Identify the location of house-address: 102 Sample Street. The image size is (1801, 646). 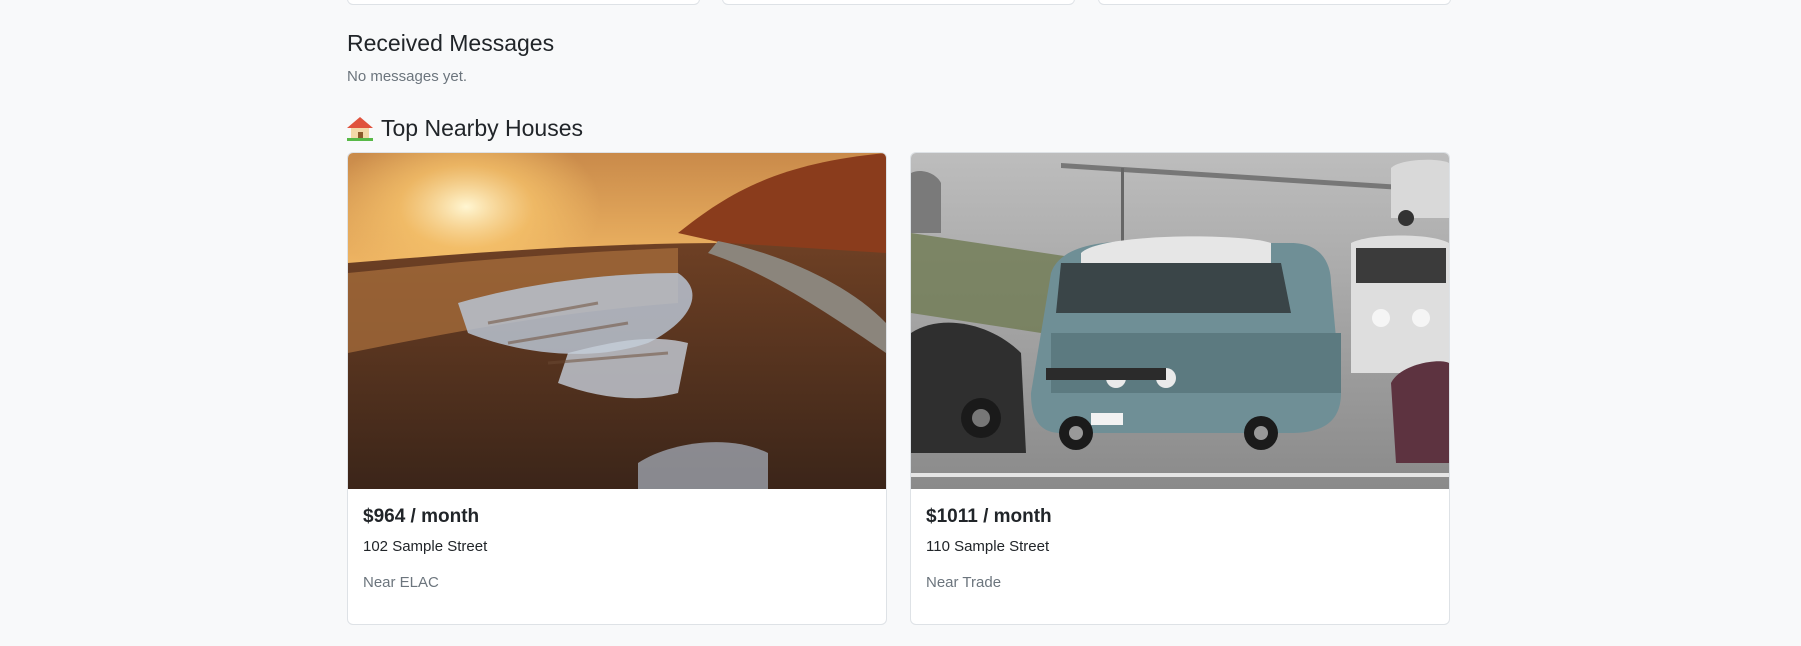
(425, 546).